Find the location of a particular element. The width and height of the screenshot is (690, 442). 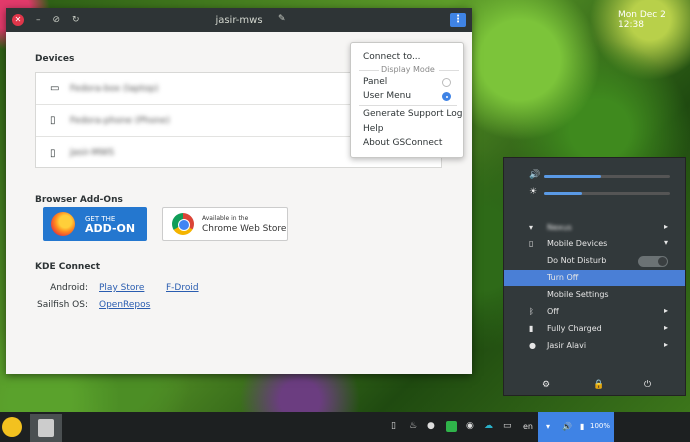

battery-row: ▮ Fully Charged ▸ is located at coordinates (594, 329).